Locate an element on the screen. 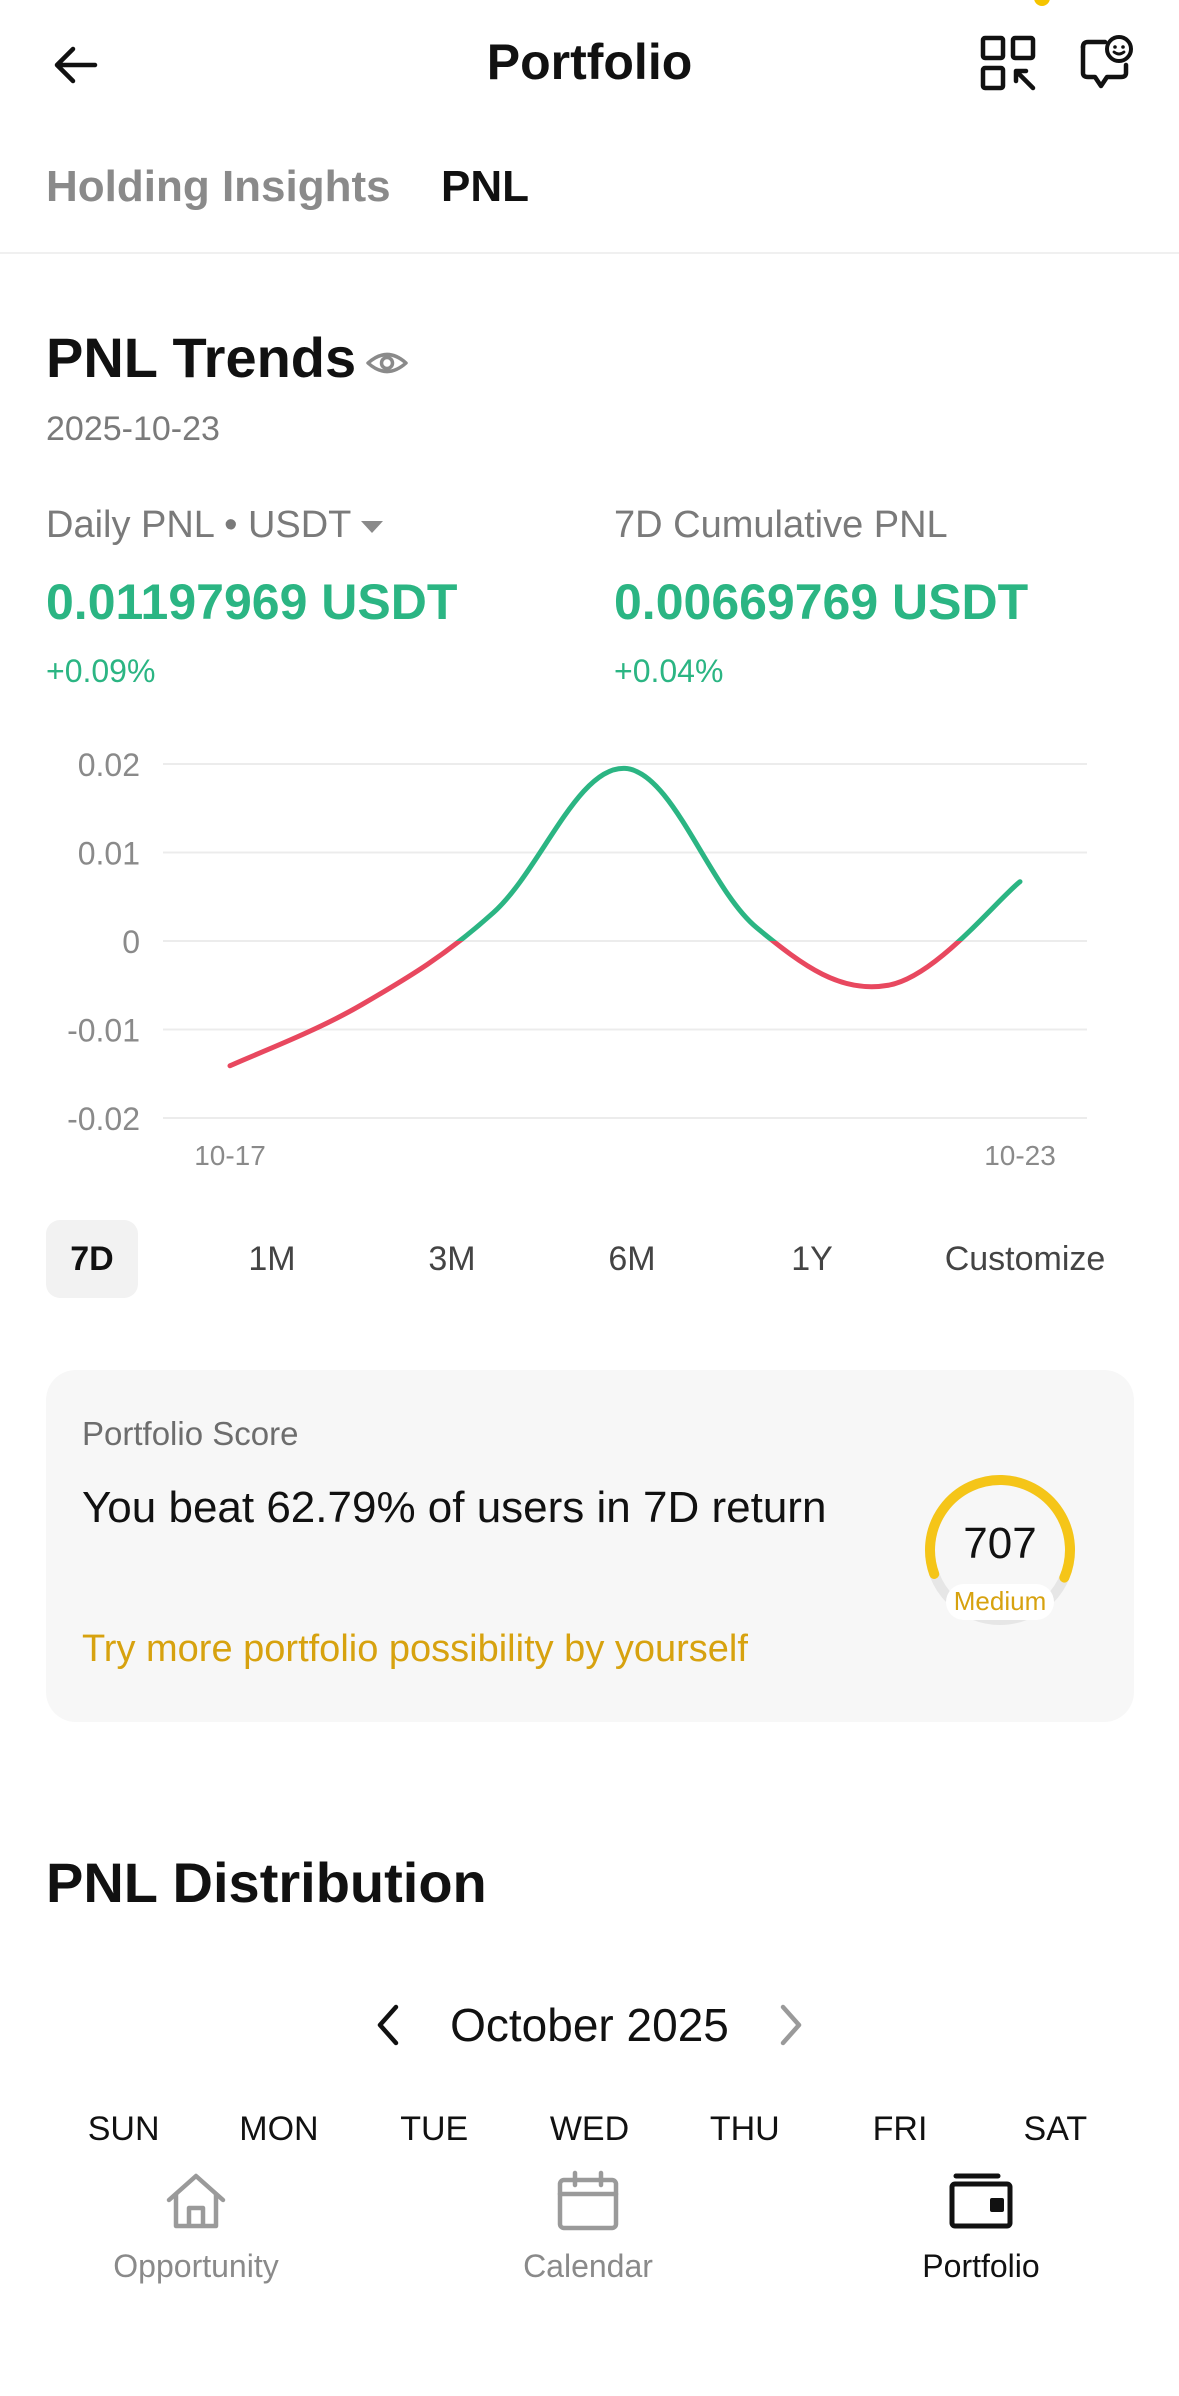 Image resolution: width=1179 pixels, height=2396 pixels. month-navigator: October 2025 is located at coordinates (589, 2025).